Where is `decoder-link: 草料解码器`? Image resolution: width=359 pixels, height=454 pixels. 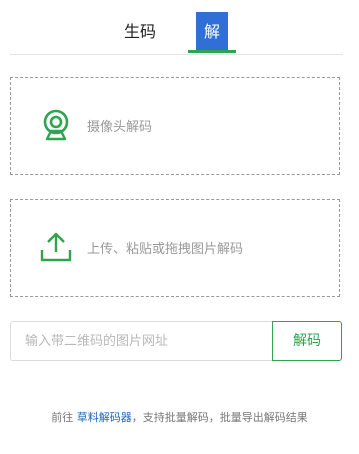 decoder-link: 草料解码器 is located at coordinates (104, 417).